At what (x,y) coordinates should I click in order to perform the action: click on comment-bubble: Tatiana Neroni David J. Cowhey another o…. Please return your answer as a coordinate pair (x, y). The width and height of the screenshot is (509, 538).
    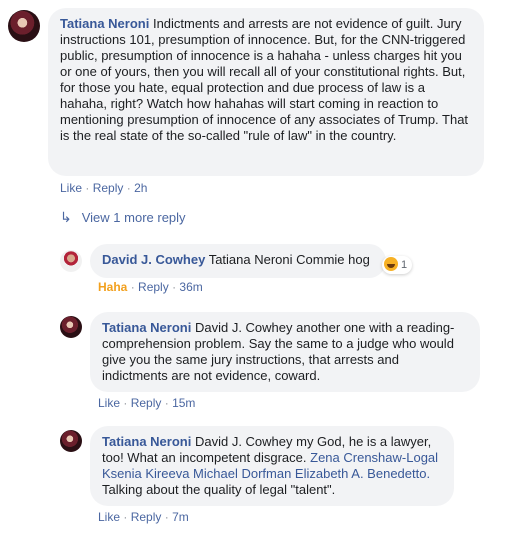
    Looking at the image, I should click on (285, 352).